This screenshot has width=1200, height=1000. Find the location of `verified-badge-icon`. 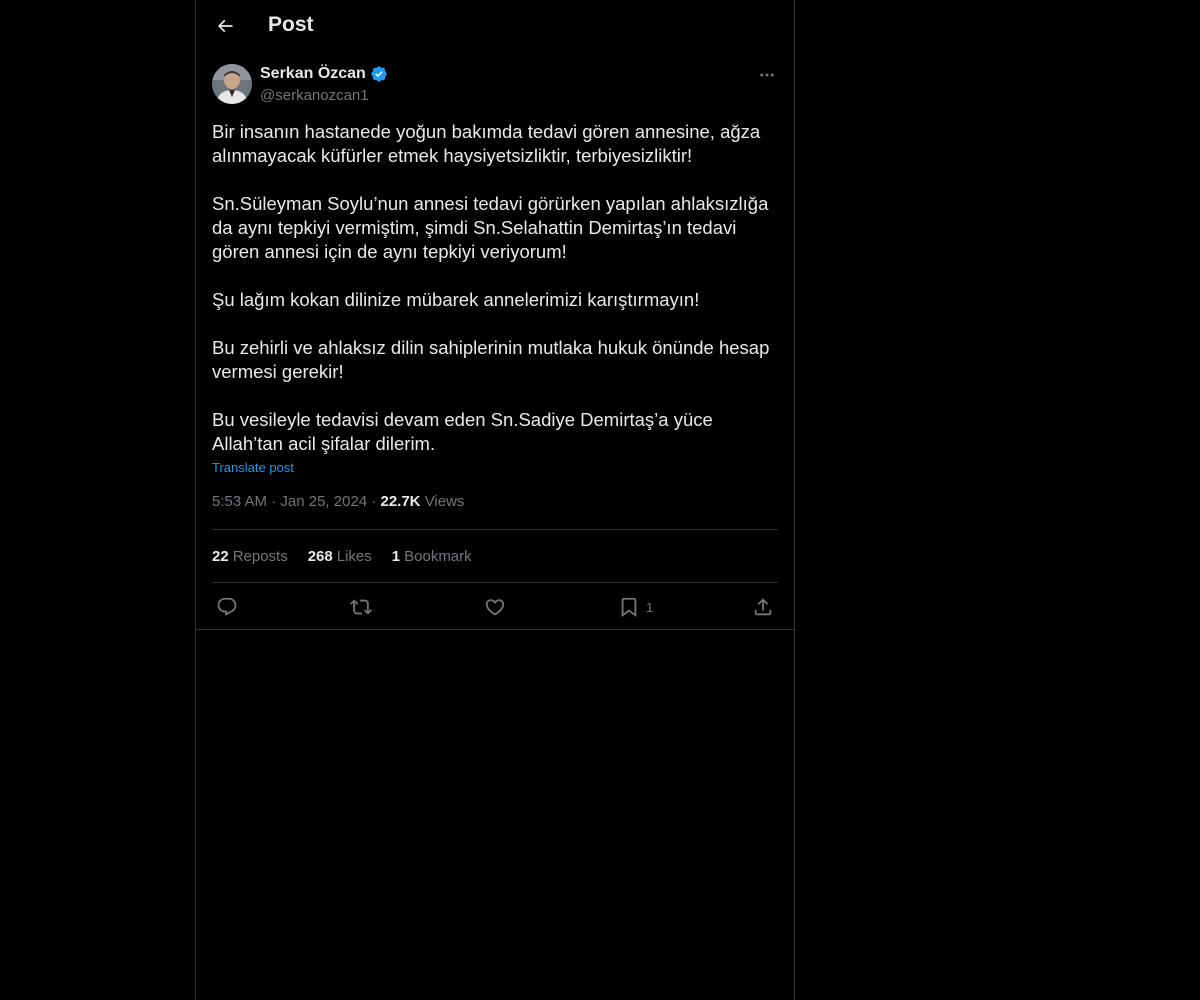

verified-badge-icon is located at coordinates (379, 74).